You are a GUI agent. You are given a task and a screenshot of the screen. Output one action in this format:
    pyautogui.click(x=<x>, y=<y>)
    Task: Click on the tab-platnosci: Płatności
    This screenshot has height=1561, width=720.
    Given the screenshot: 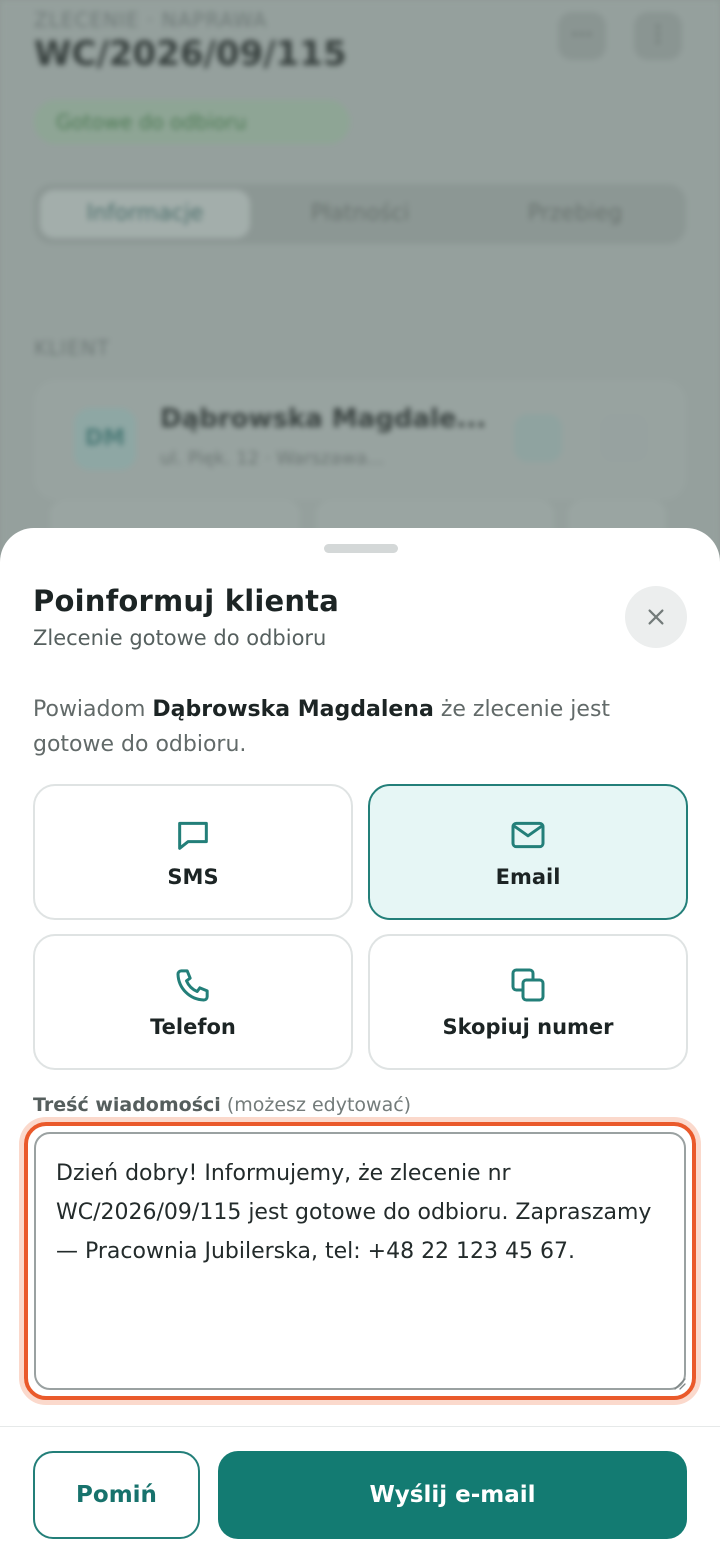 What is the action you would take?
    pyautogui.click(x=360, y=213)
    